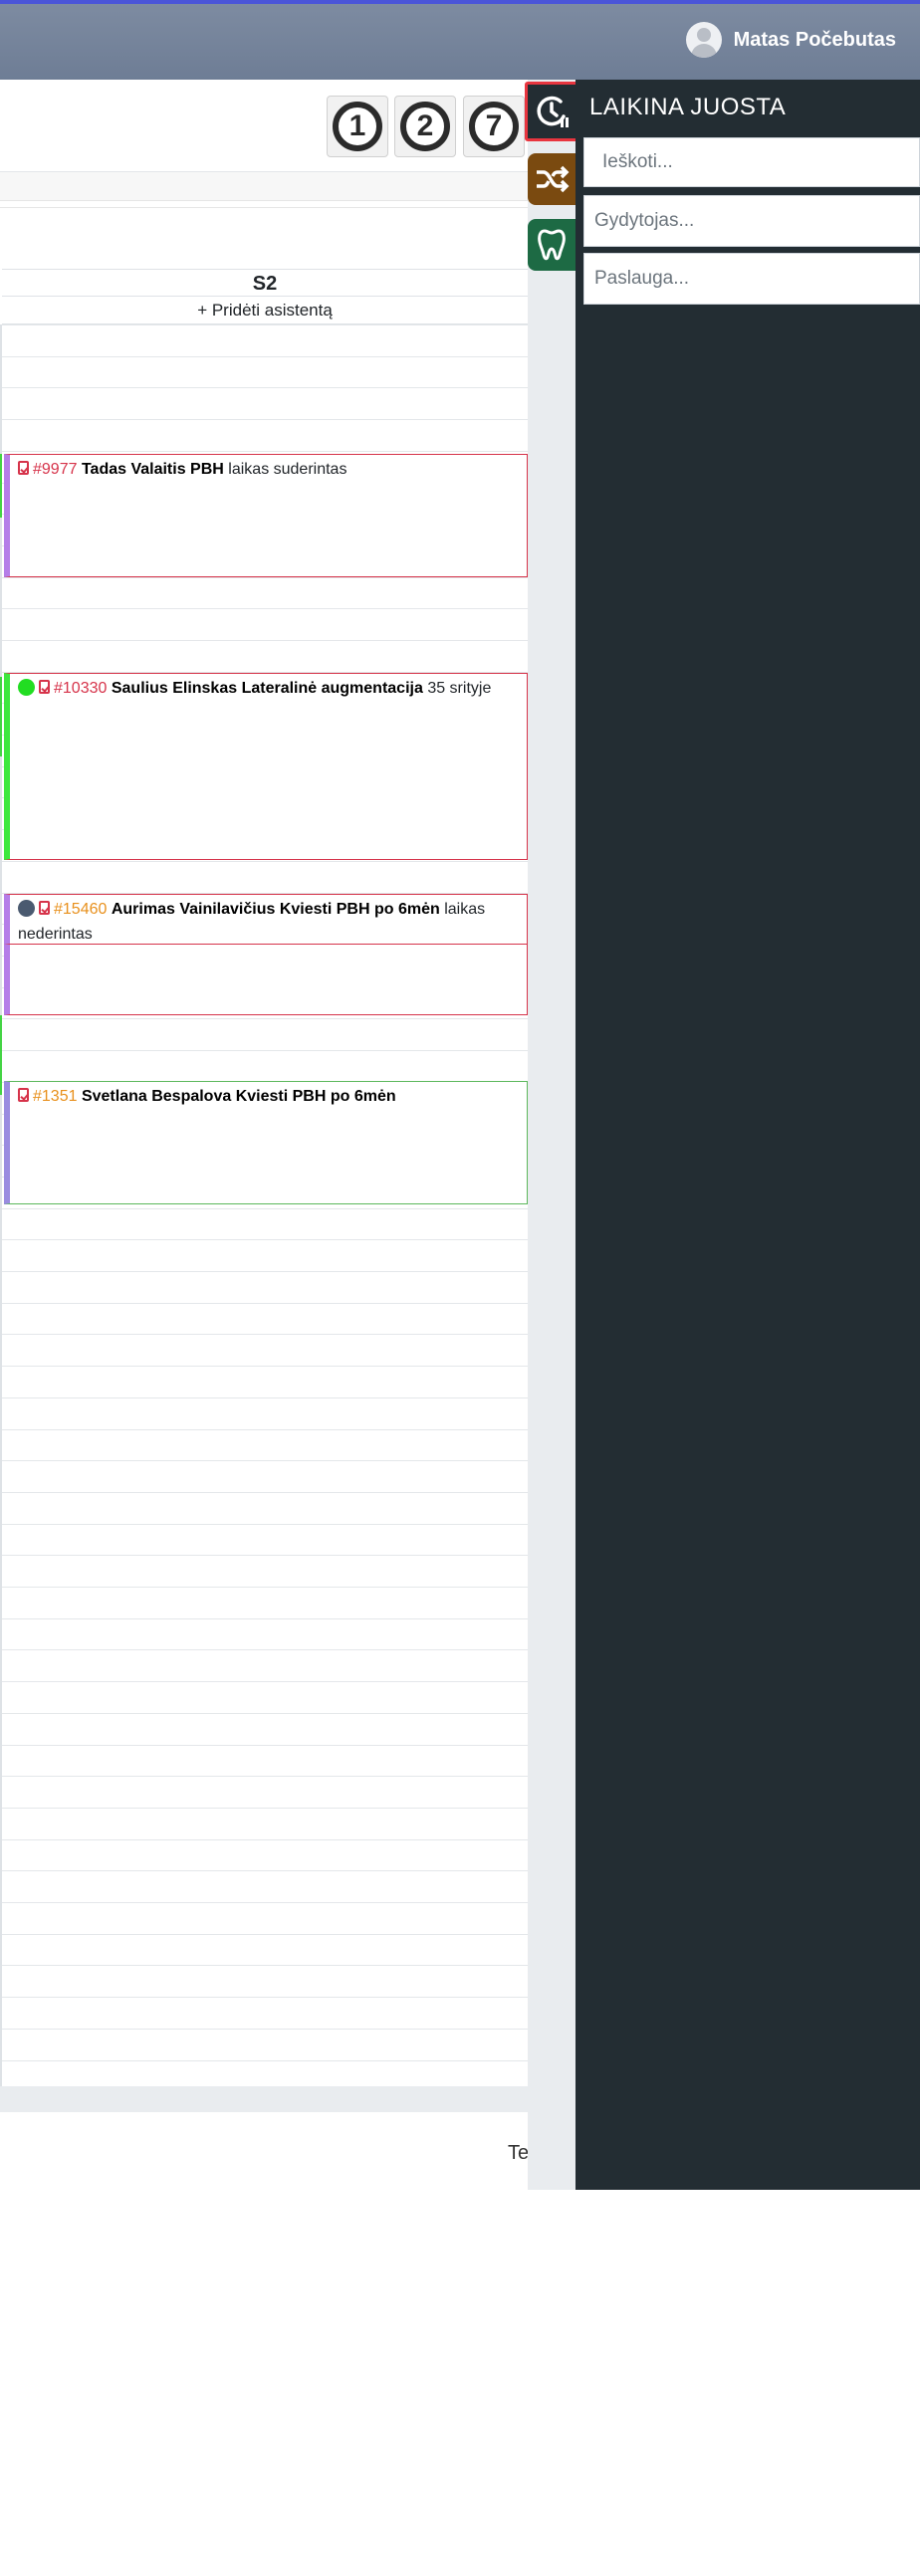 Image resolution: width=920 pixels, height=2576 pixels. What do you see at coordinates (81, 909) in the screenshot?
I see `appointment-number: #15460` at bounding box center [81, 909].